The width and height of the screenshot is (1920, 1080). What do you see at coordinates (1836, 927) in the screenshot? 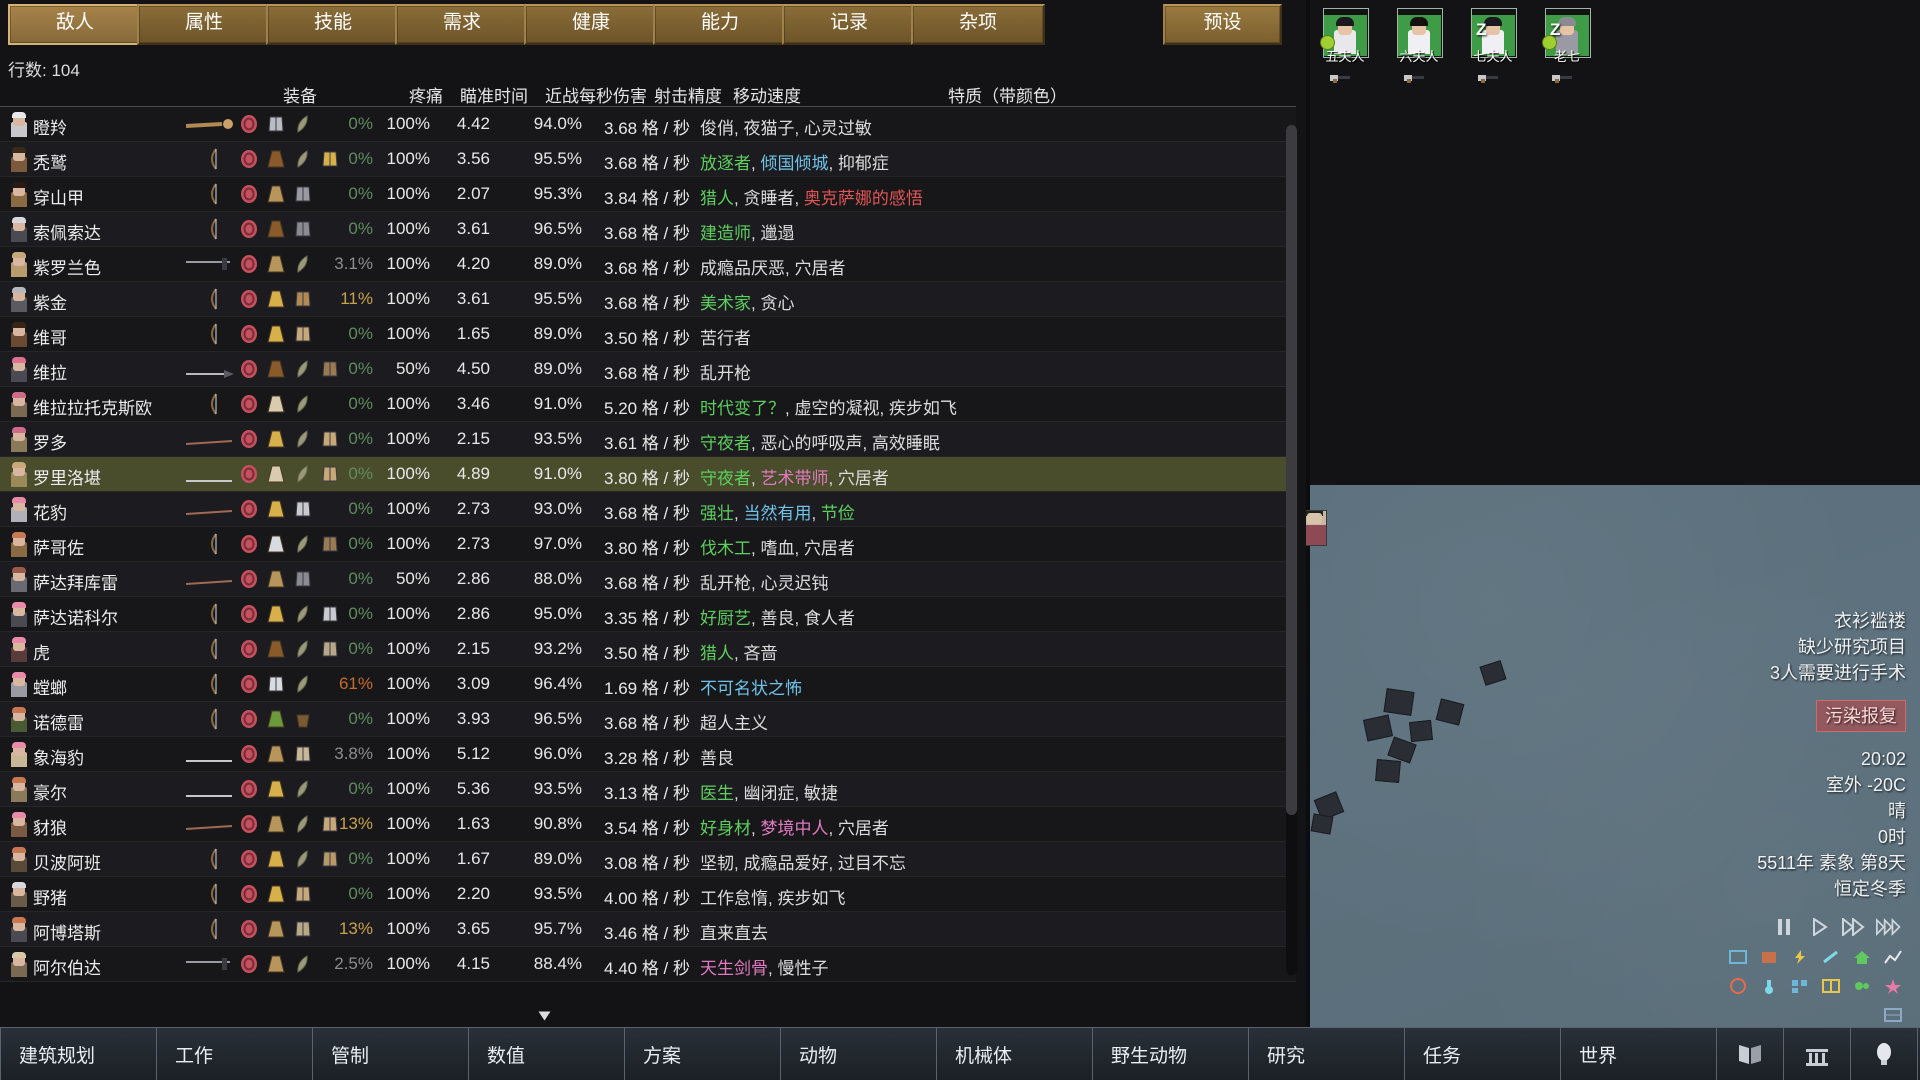
I see `game-speed-controls` at bounding box center [1836, 927].